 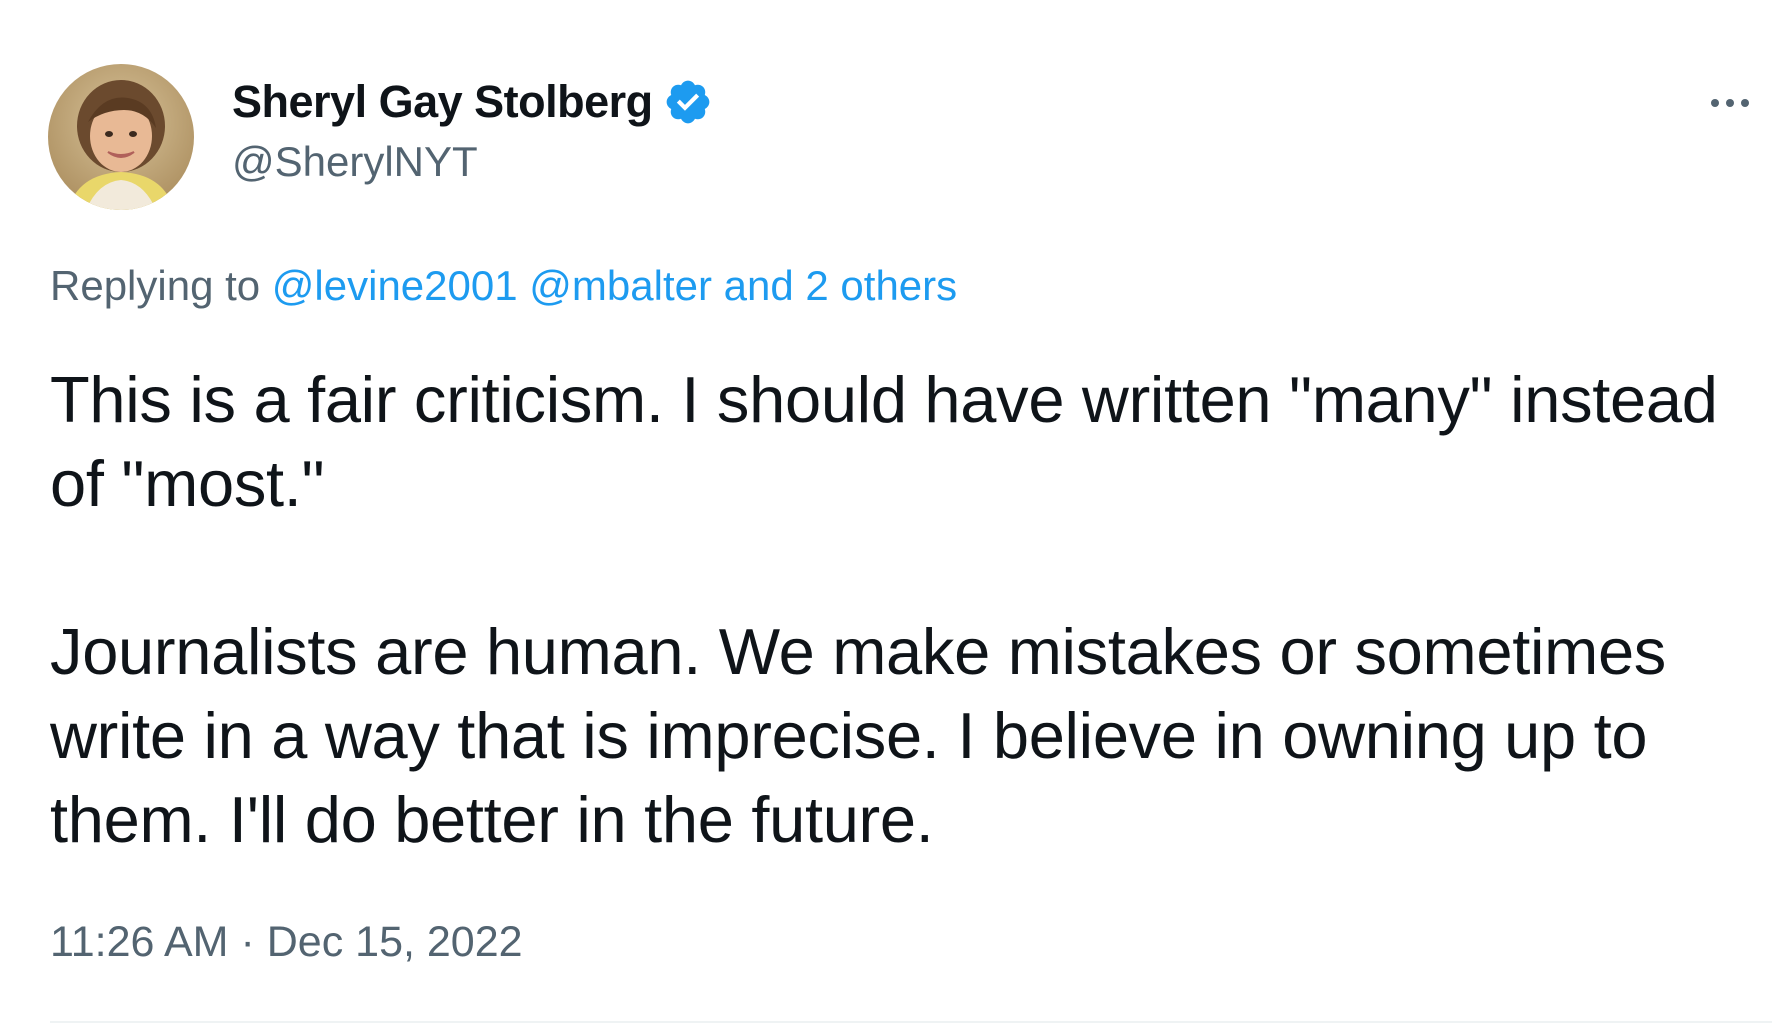 I want to click on profile-photo-icon, so click(x=121, y=137).